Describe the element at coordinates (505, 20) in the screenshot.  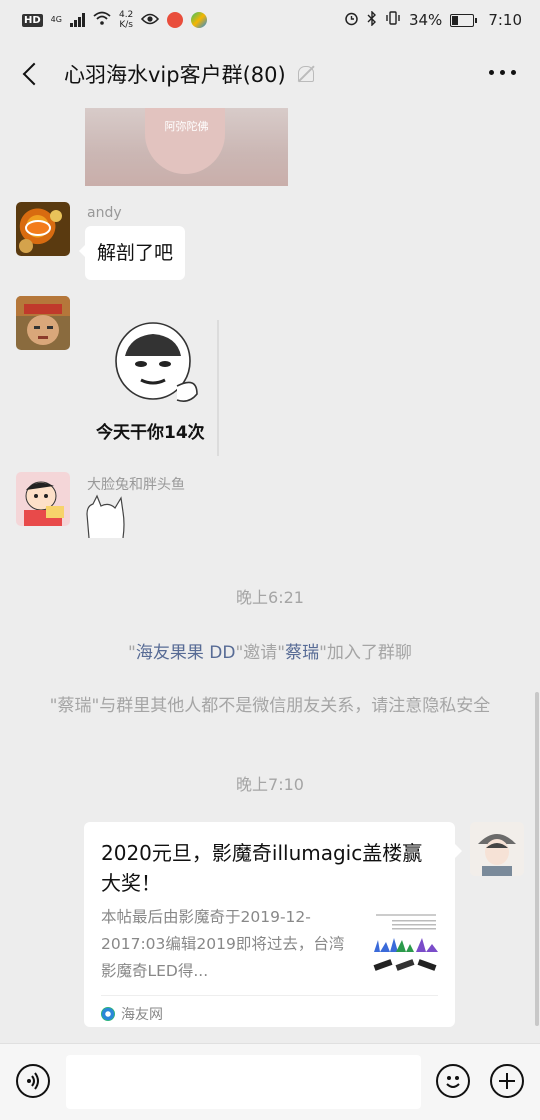
I see `clock: 7:10` at that location.